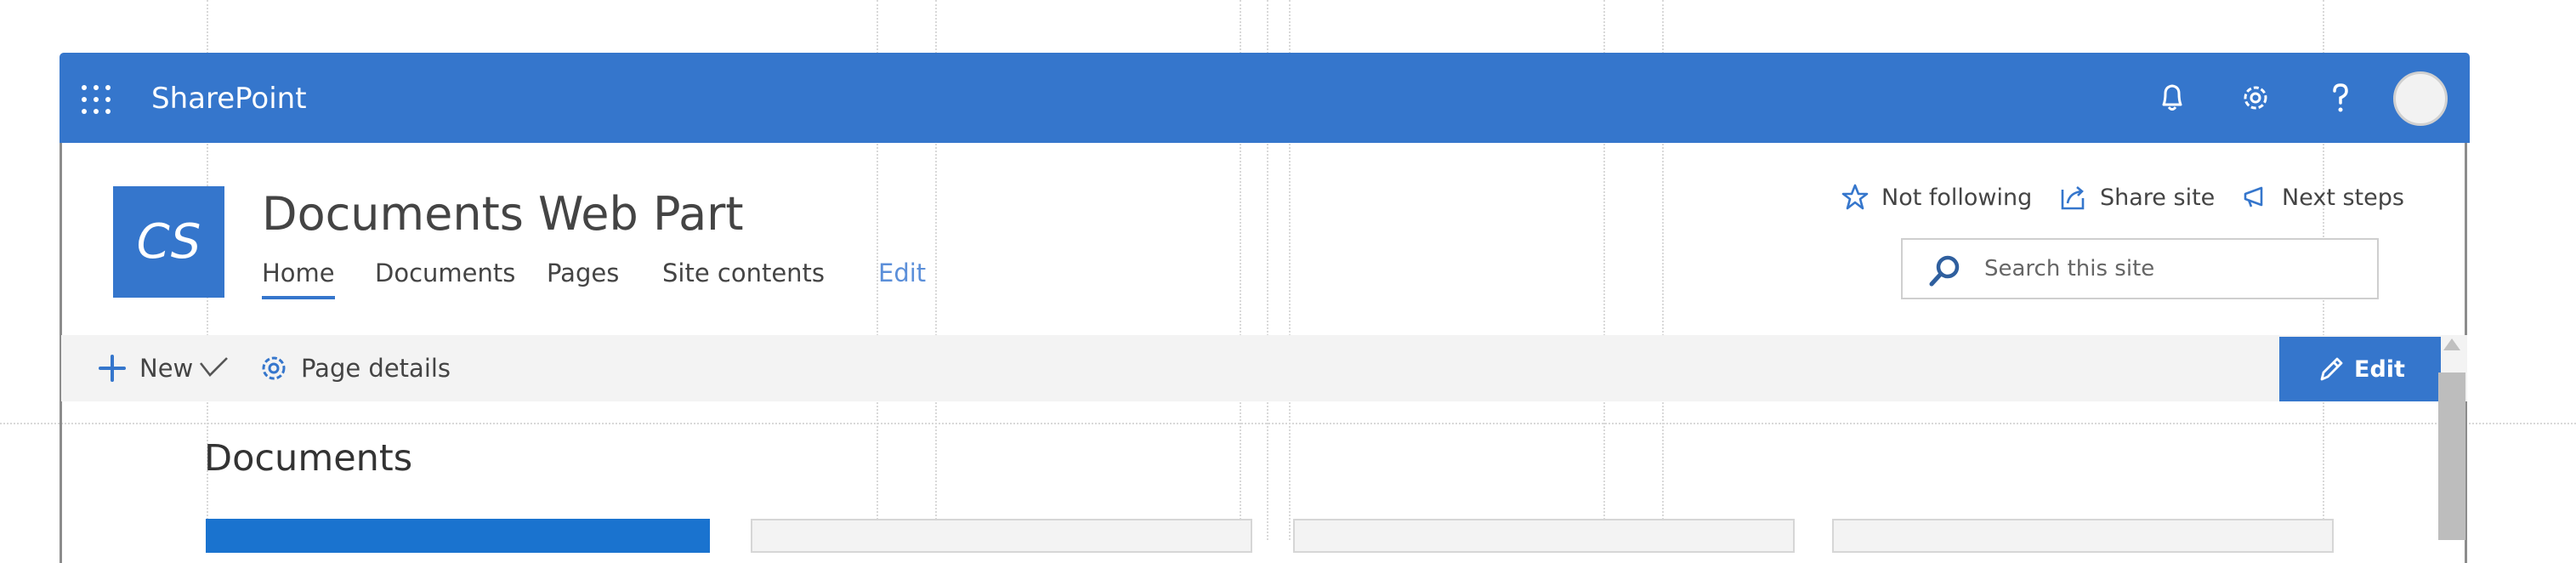 The image size is (2576, 563). I want to click on page-details-label: Page details, so click(376, 368).